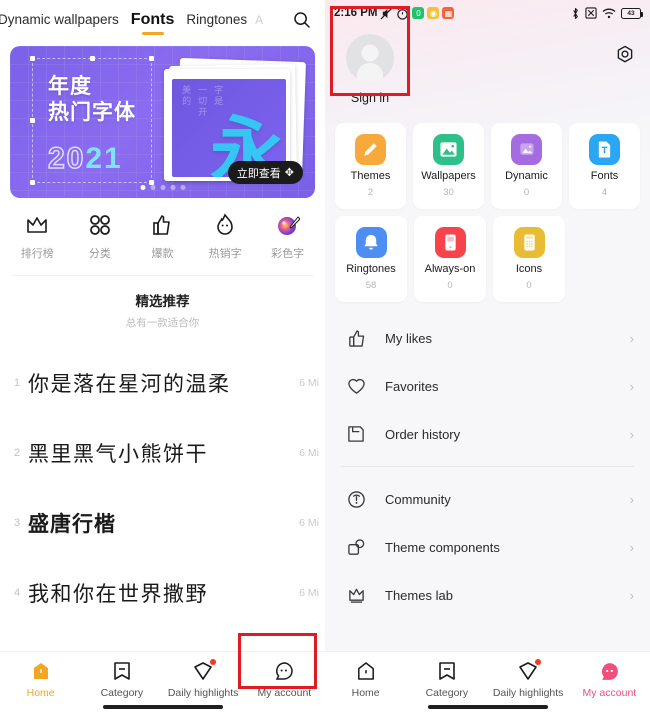 This screenshot has height=715, width=650. I want to click on category-ranking-label: 排行榜, so click(37, 254).